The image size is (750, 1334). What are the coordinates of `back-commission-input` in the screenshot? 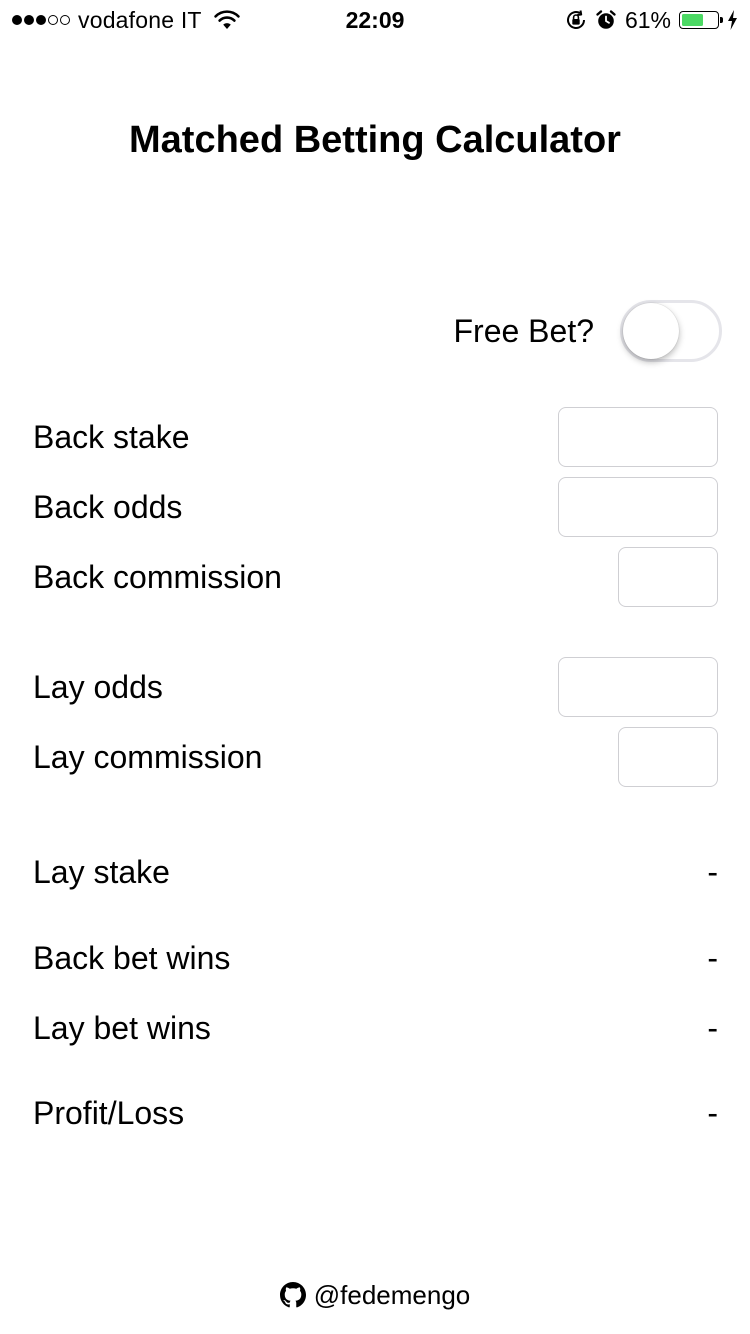 It's located at (668, 577).